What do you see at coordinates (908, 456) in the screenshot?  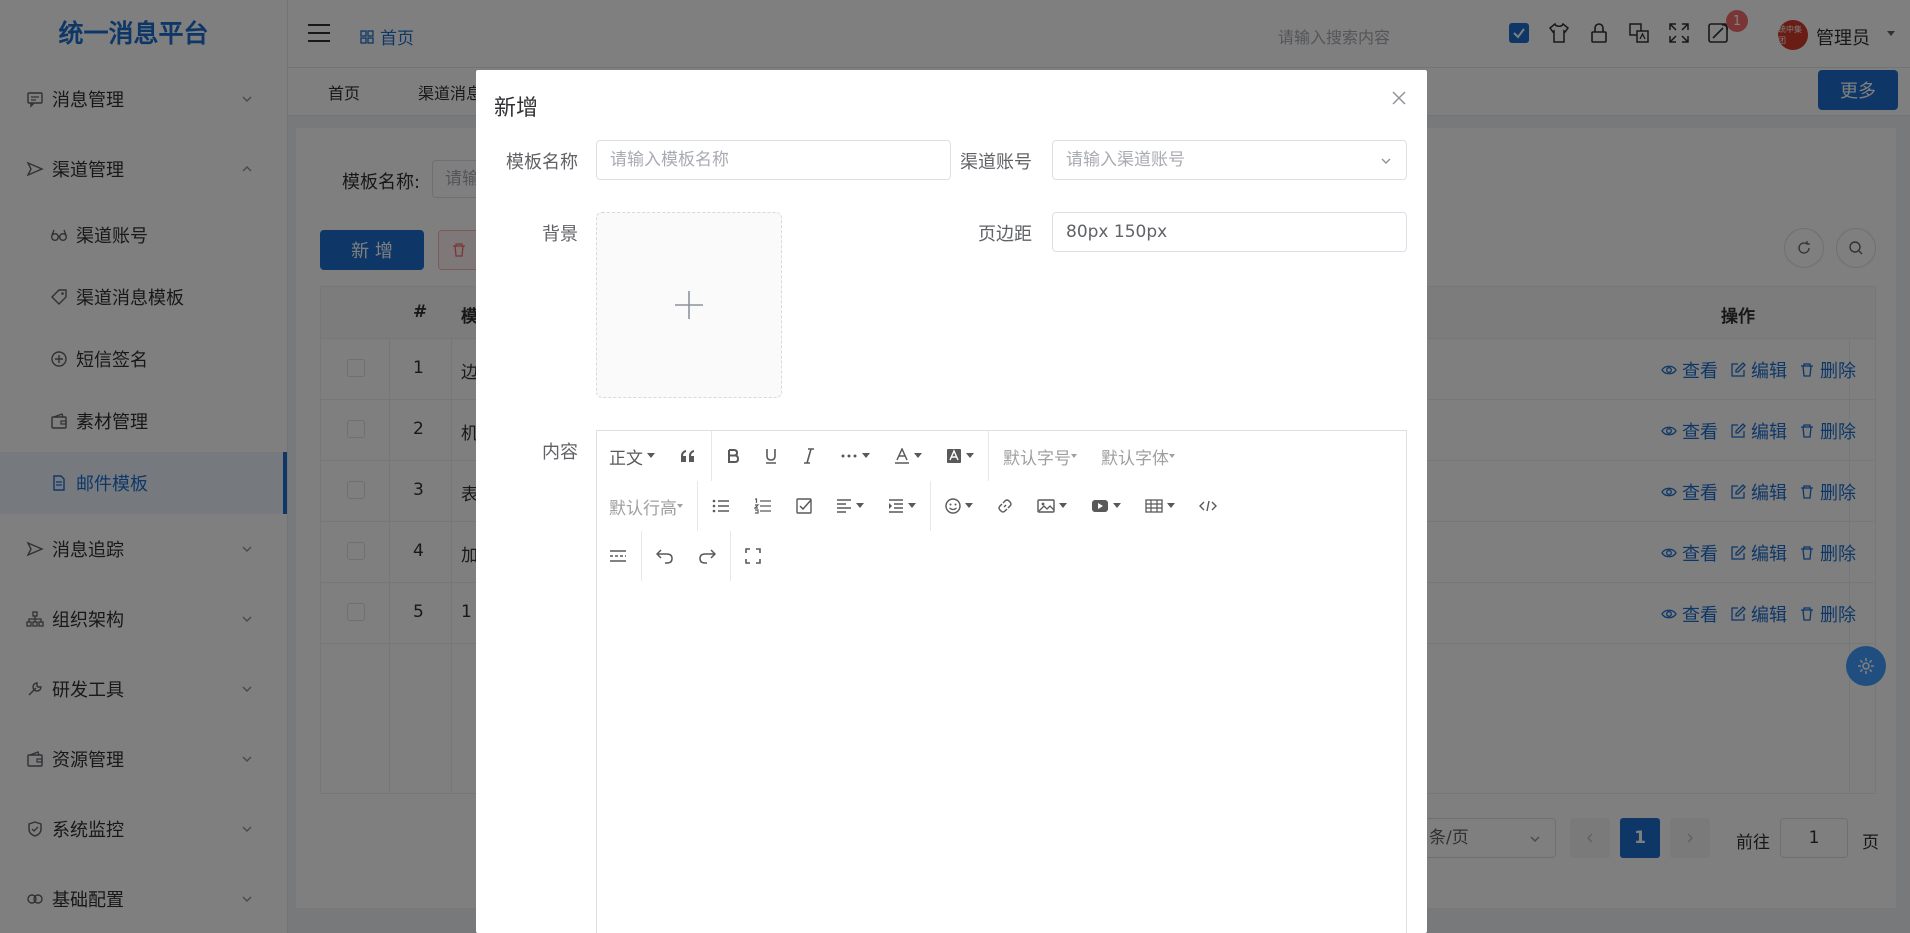 I see `font-color-icon` at bounding box center [908, 456].